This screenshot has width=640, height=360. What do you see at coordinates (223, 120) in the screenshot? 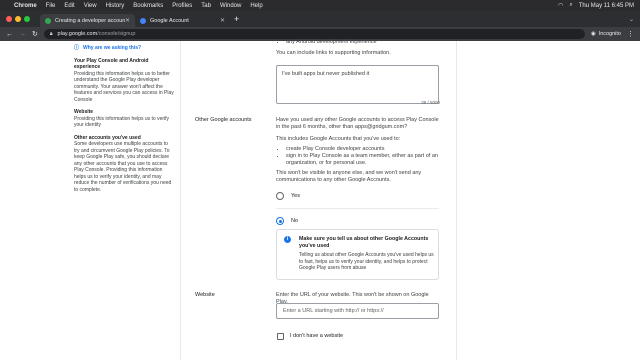
I see `other-accounts-label: Other Google accounts` at bounding box center [223, 120].